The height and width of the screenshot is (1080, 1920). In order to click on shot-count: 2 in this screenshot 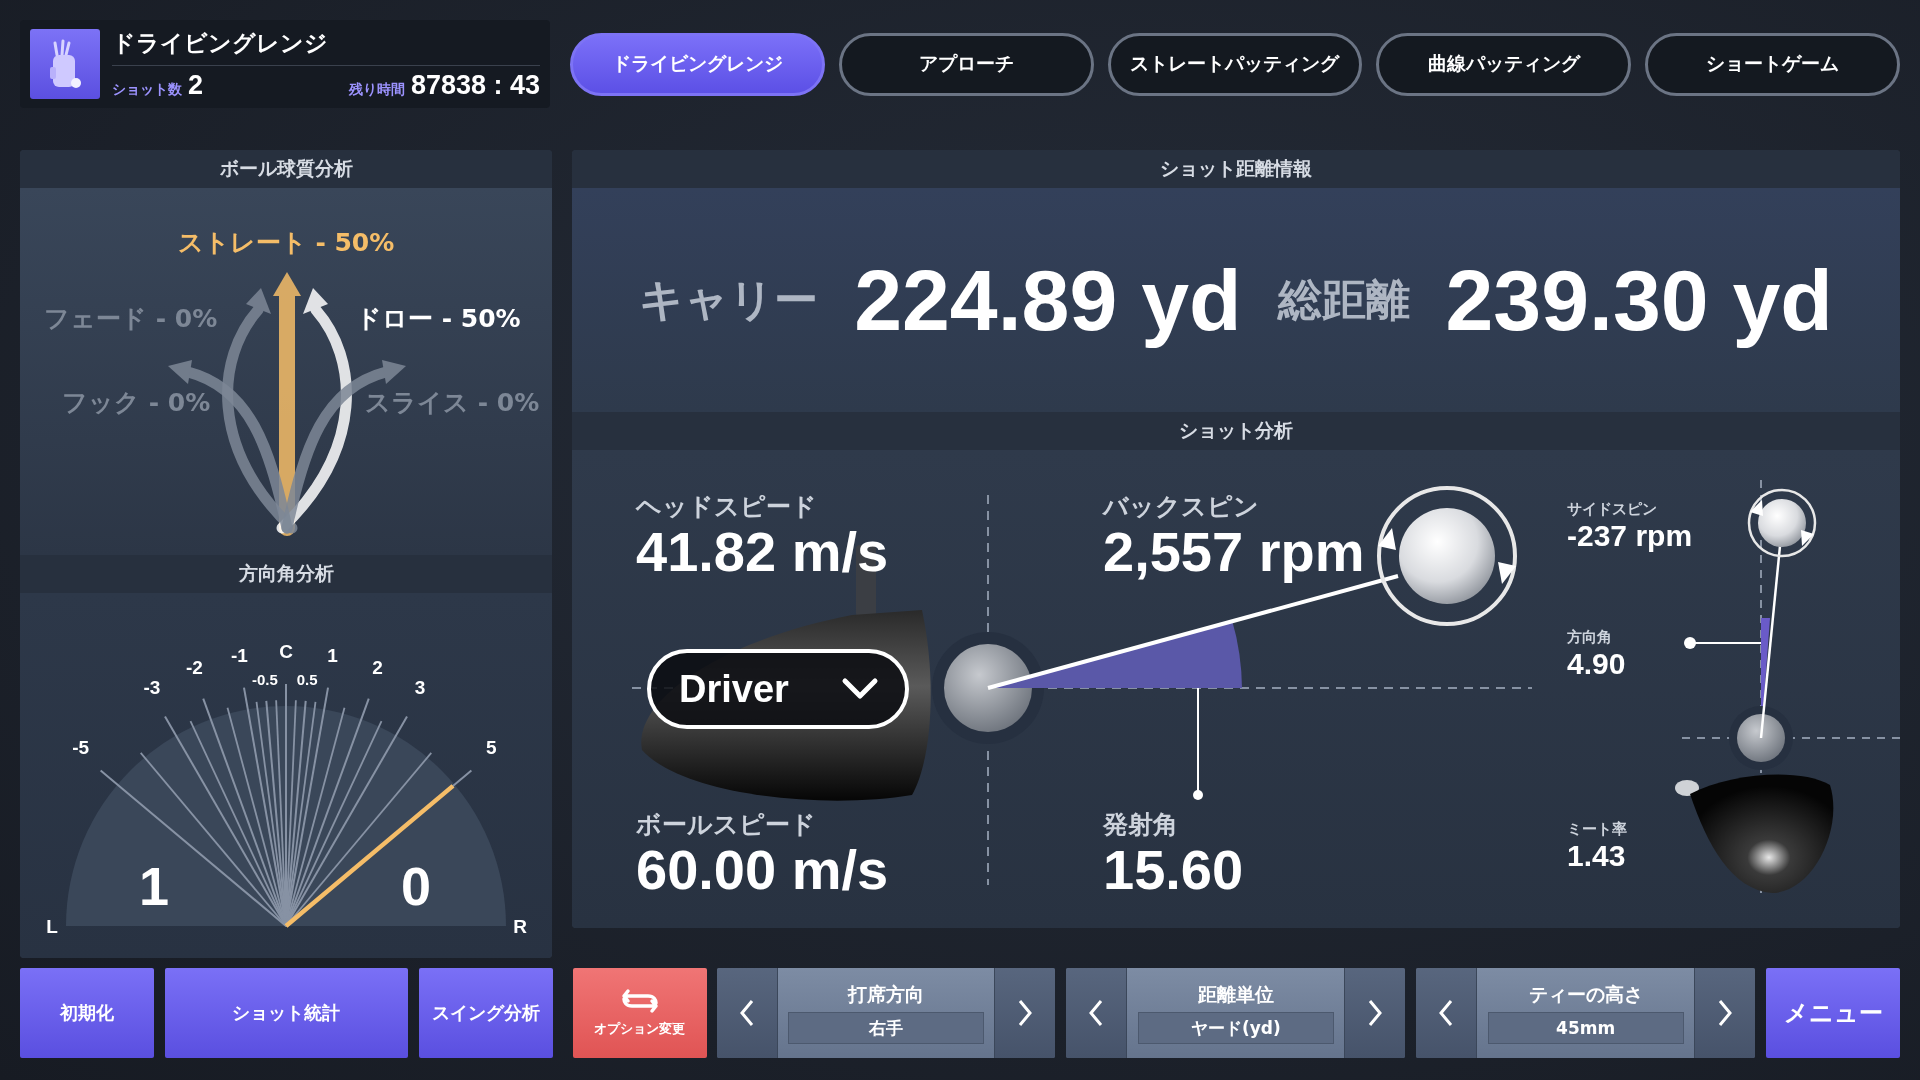, I will do `click(196, 85)`.